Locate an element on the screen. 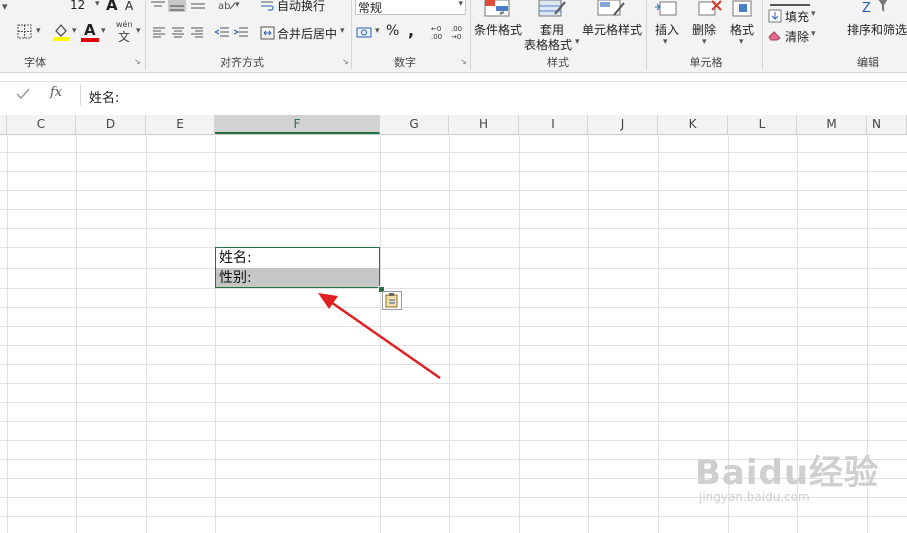  watermark-url: jingyan.baidu.com is located at coordinates (754, 497).